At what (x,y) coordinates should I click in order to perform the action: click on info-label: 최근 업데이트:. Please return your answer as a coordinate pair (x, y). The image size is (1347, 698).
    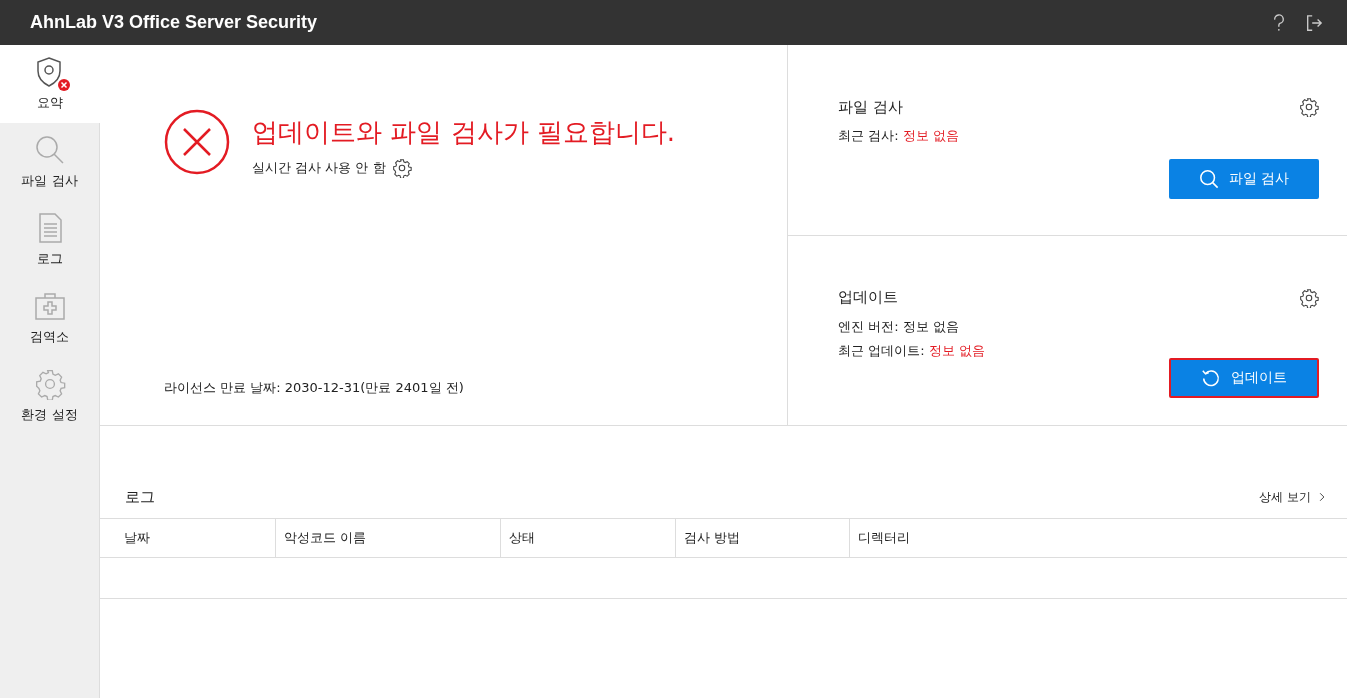
    Looking at the image, I should click on (881, 350).